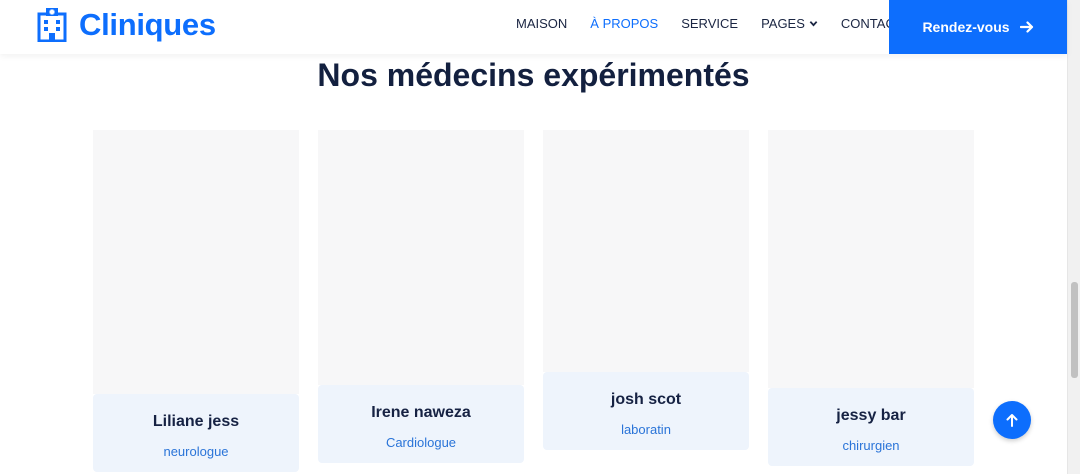 The width and height of the screenshot is (1080, 474). What do you see at coordinates (783, 23) in the screenshot?
I see `nav-item-pages-label: PAGES` at bounding box center [783, 23].